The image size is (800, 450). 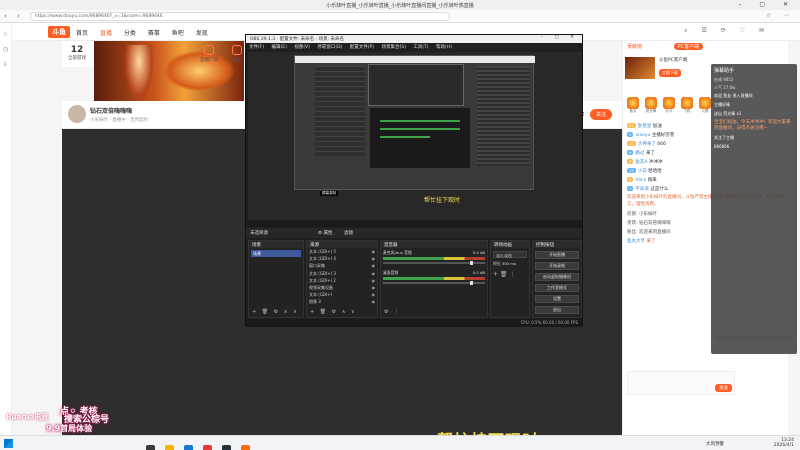 I want to click on chat-input: 发送, so click(x=681, y=383).